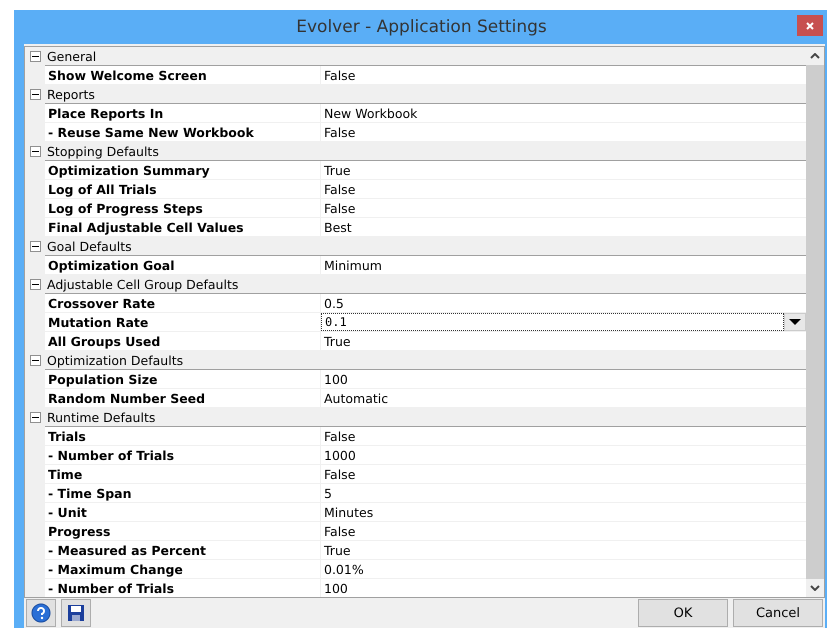 This screenshot has height=628, width=827. I want to click on property-name: - Reuse Same New Workbook, so click(183, 132).